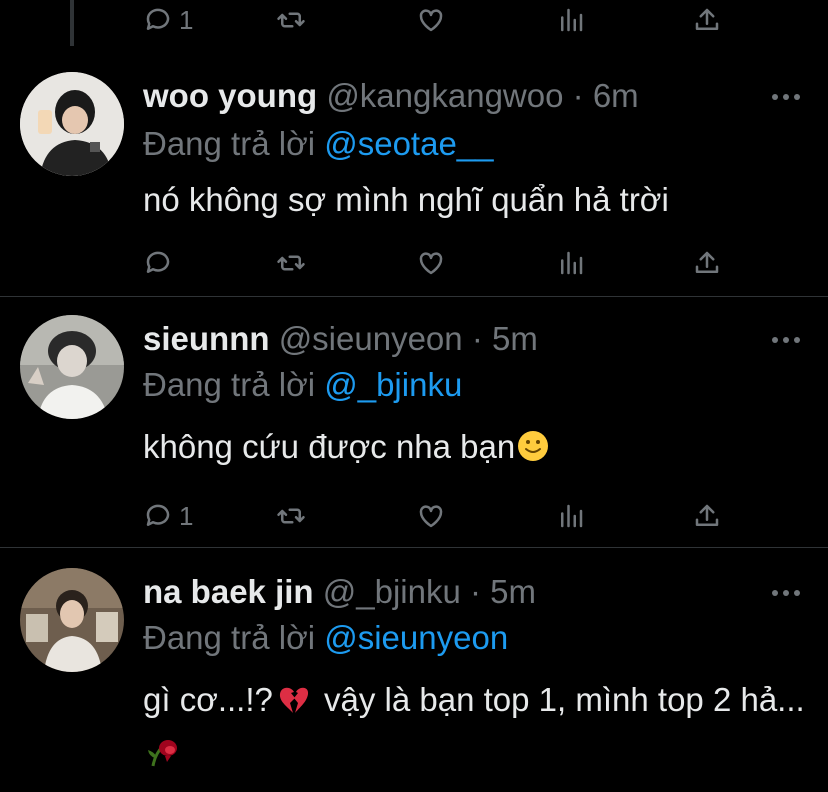  Describe the element at coordinates (293, 700) in the screenshot. I see `broken-heart-icon` at that location.